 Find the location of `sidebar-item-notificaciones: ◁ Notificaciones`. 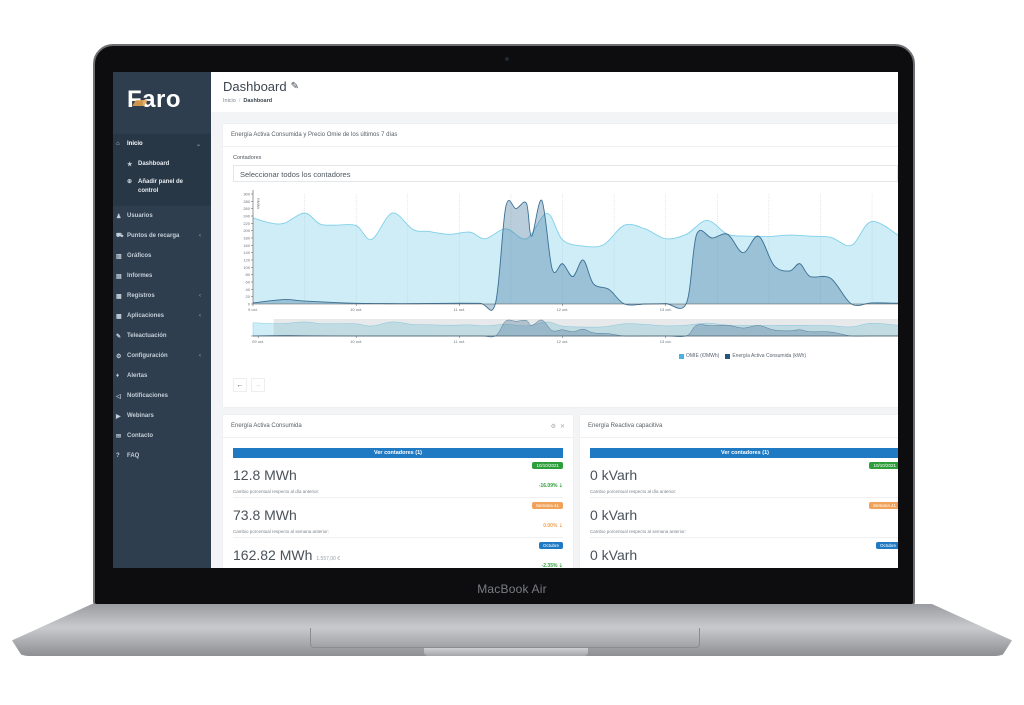

sidebar-item-notificaciones: ◁ Notificaciones is located at coordinates (162, 396).